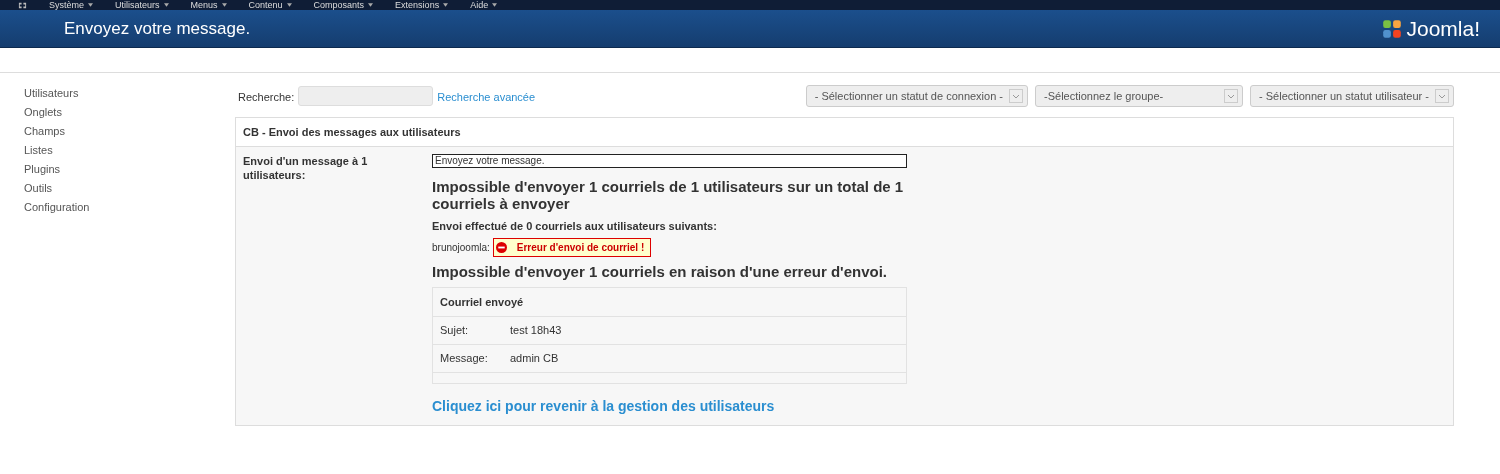 The height and width of the screenshot is (474, 1500). I want to click on result-subheading: Envoi effectué de 0 courriels aux utilisateurs suivants:, so click(575, 226).